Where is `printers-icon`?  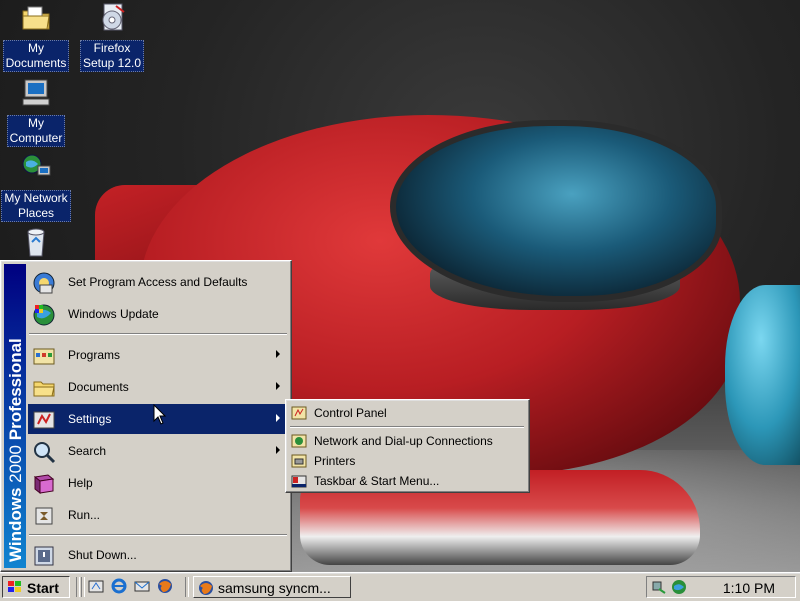
printers-icon is located at coordinates (299, 461).